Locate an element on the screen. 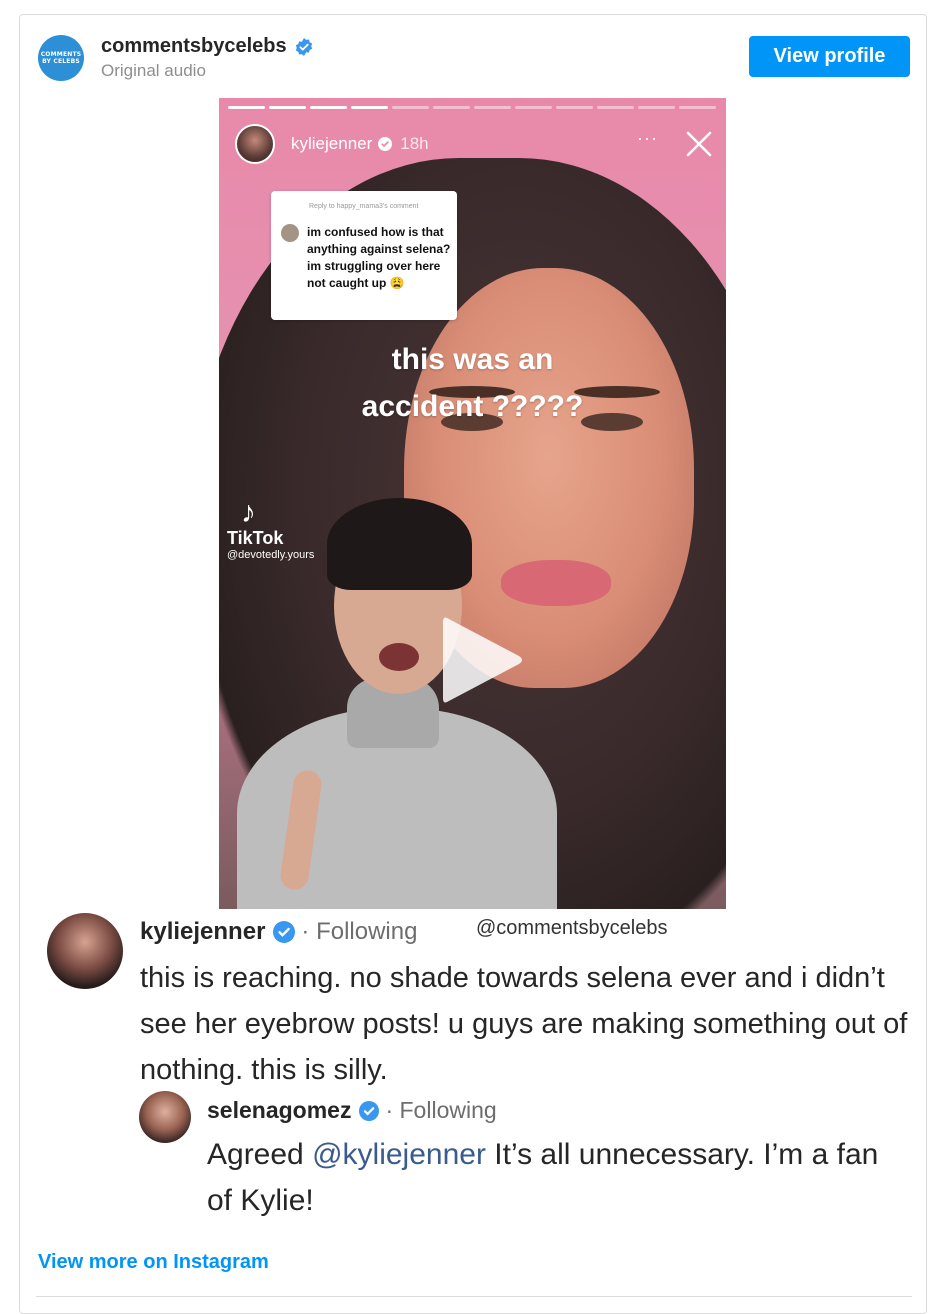 The image size is (944, 1314). creator-mouth-shape is located at coordinates (399, 657).